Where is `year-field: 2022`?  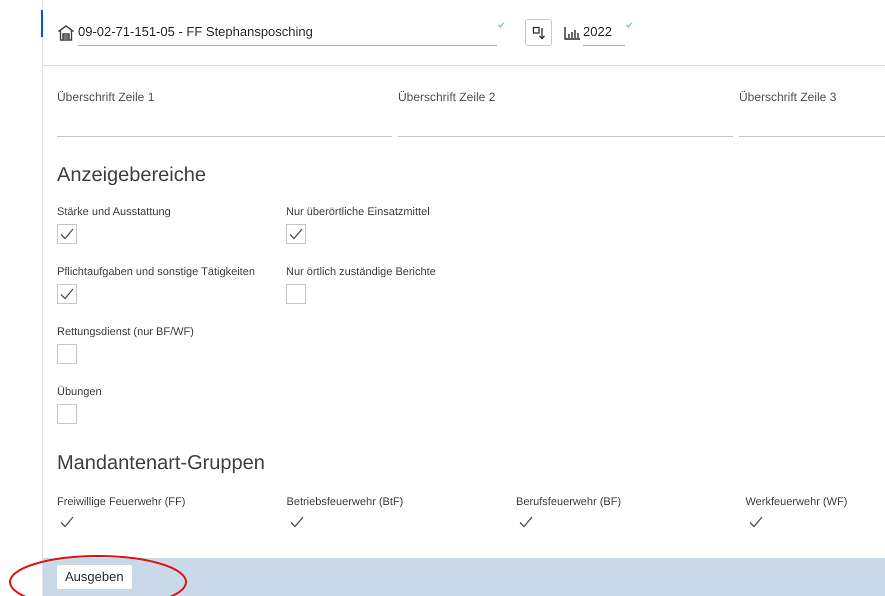
year-field: 2022 is located at coordinates (604, 33).